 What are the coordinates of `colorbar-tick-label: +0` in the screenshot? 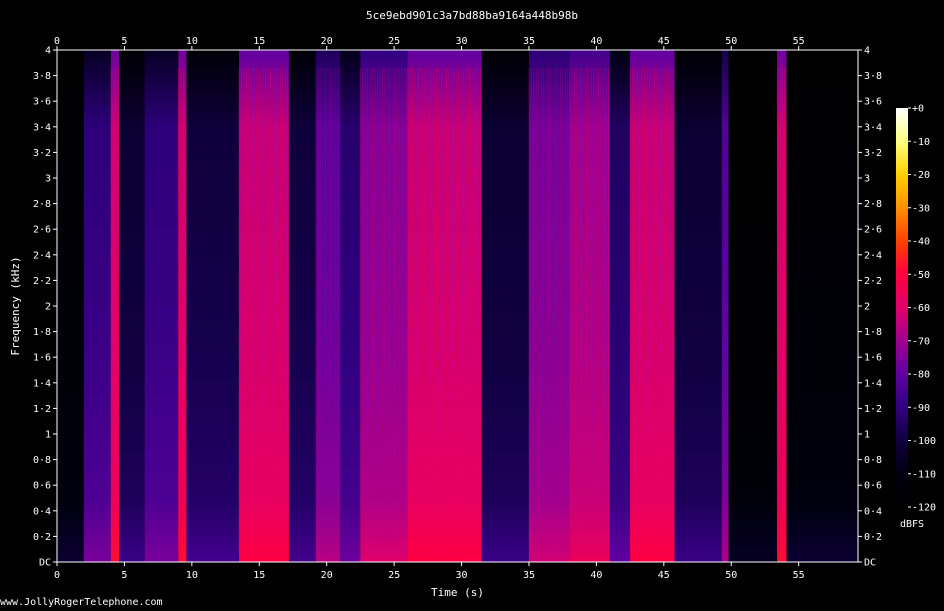 It's located at (918, 109).